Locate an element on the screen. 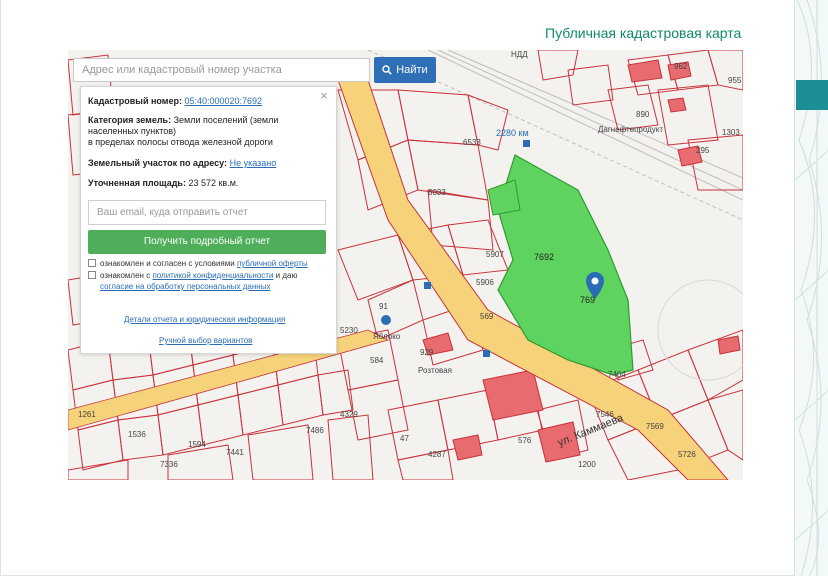  privacy-policy-link: политикой конфиденциальности is located at coordinates (212, 275).